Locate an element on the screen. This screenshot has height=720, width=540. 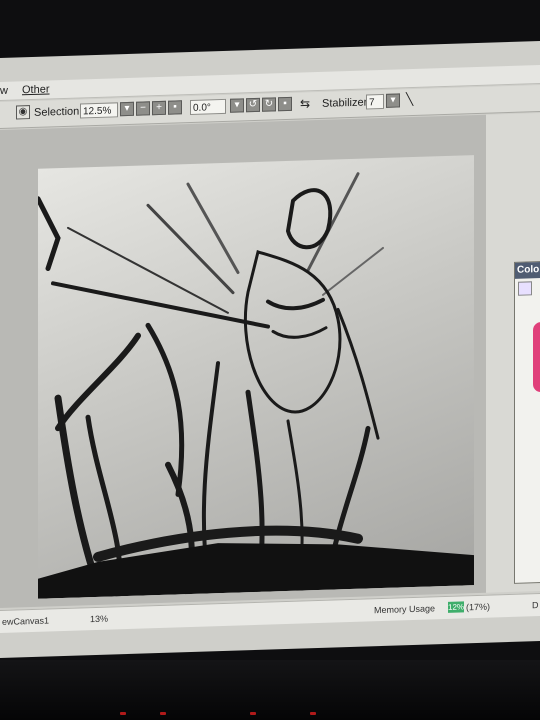
rotate-reset-icon: ▪ is located at coordinates (285, 104).